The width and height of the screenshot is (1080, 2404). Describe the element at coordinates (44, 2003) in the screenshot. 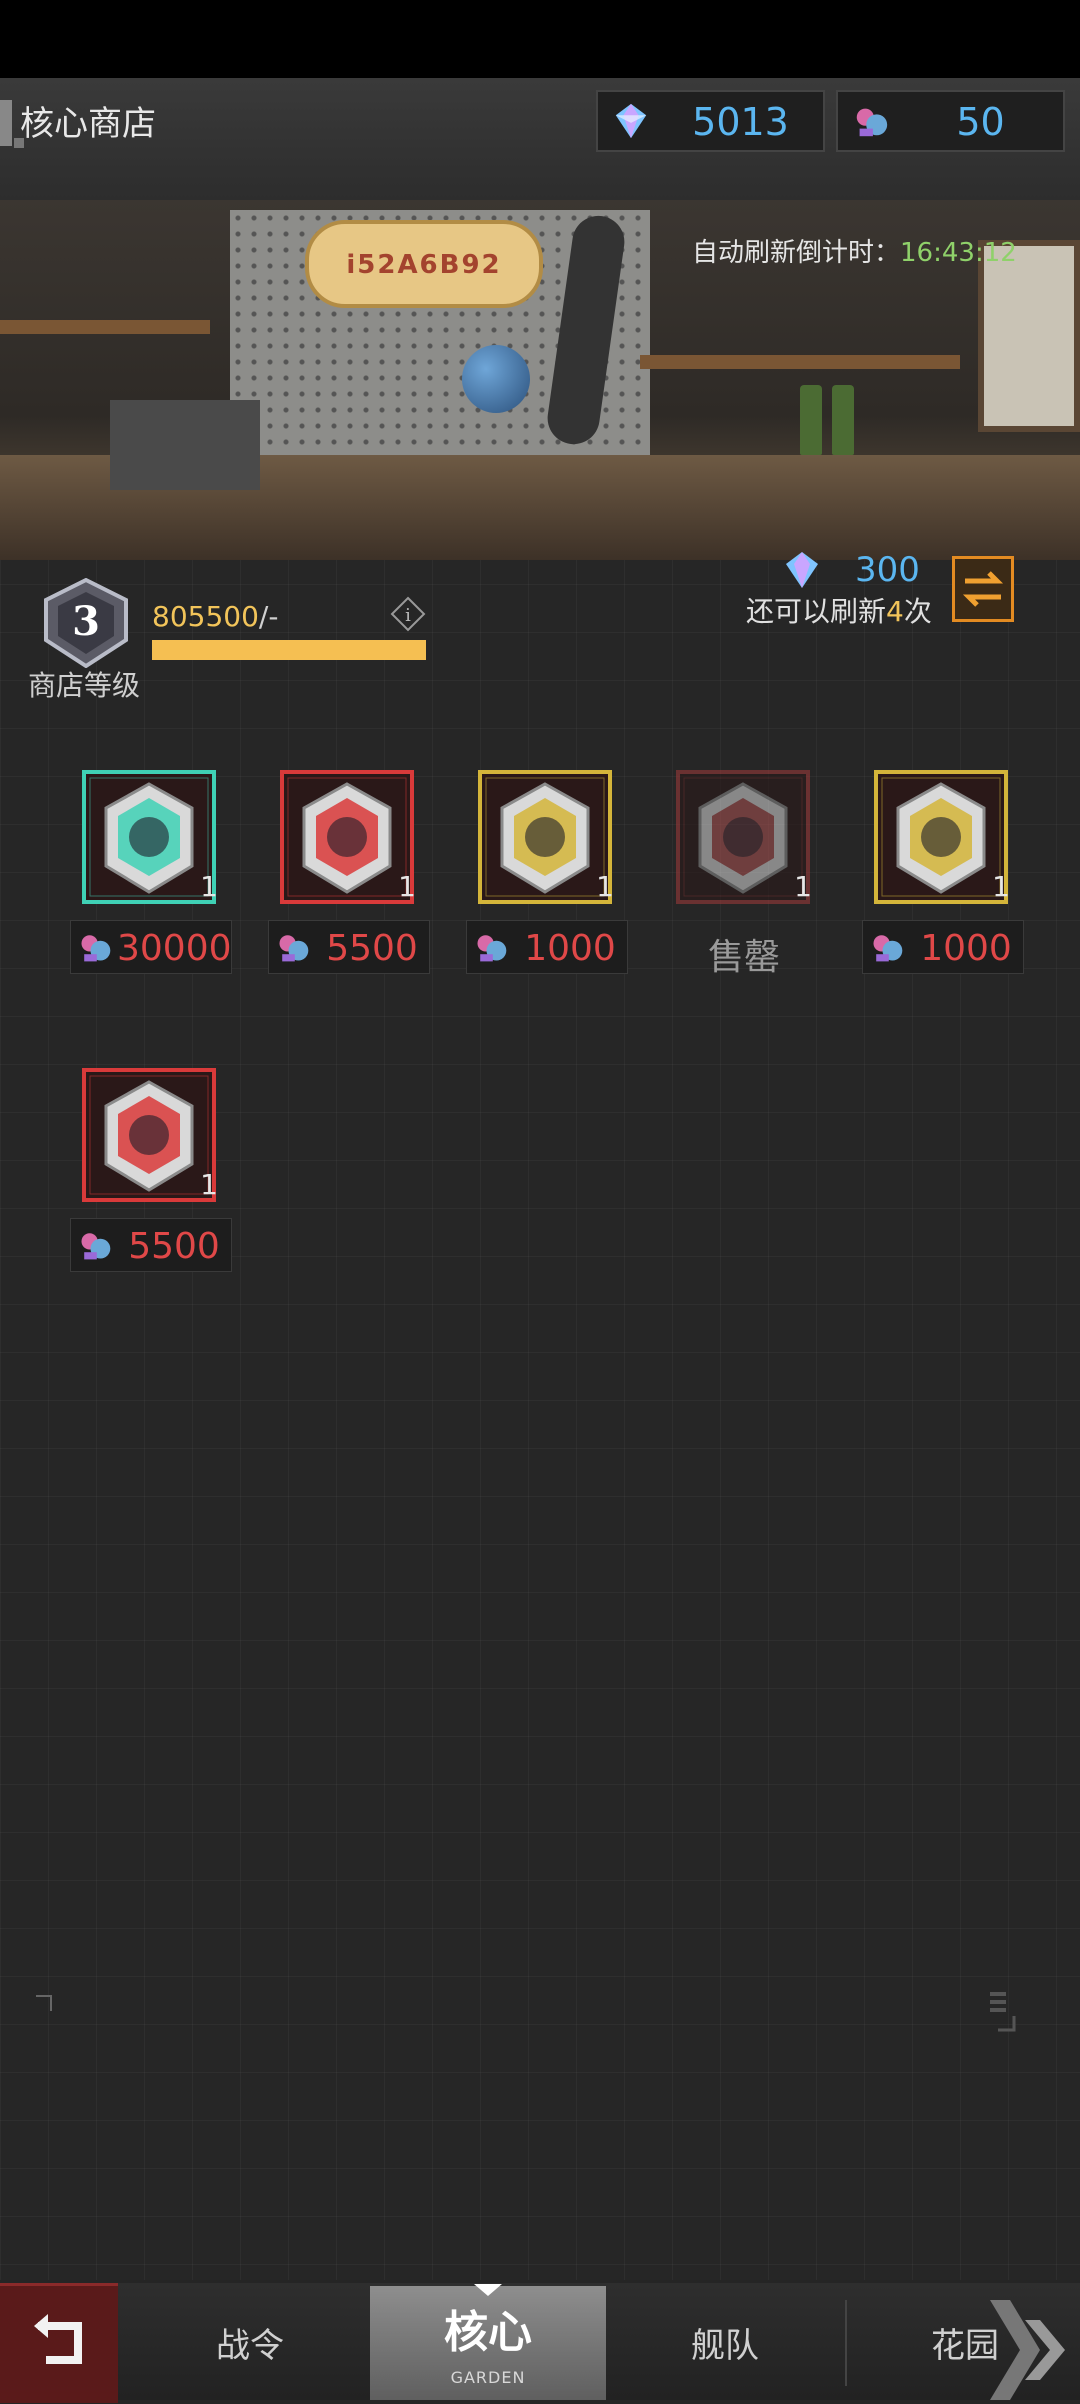

I see `corner-marker` at that location.